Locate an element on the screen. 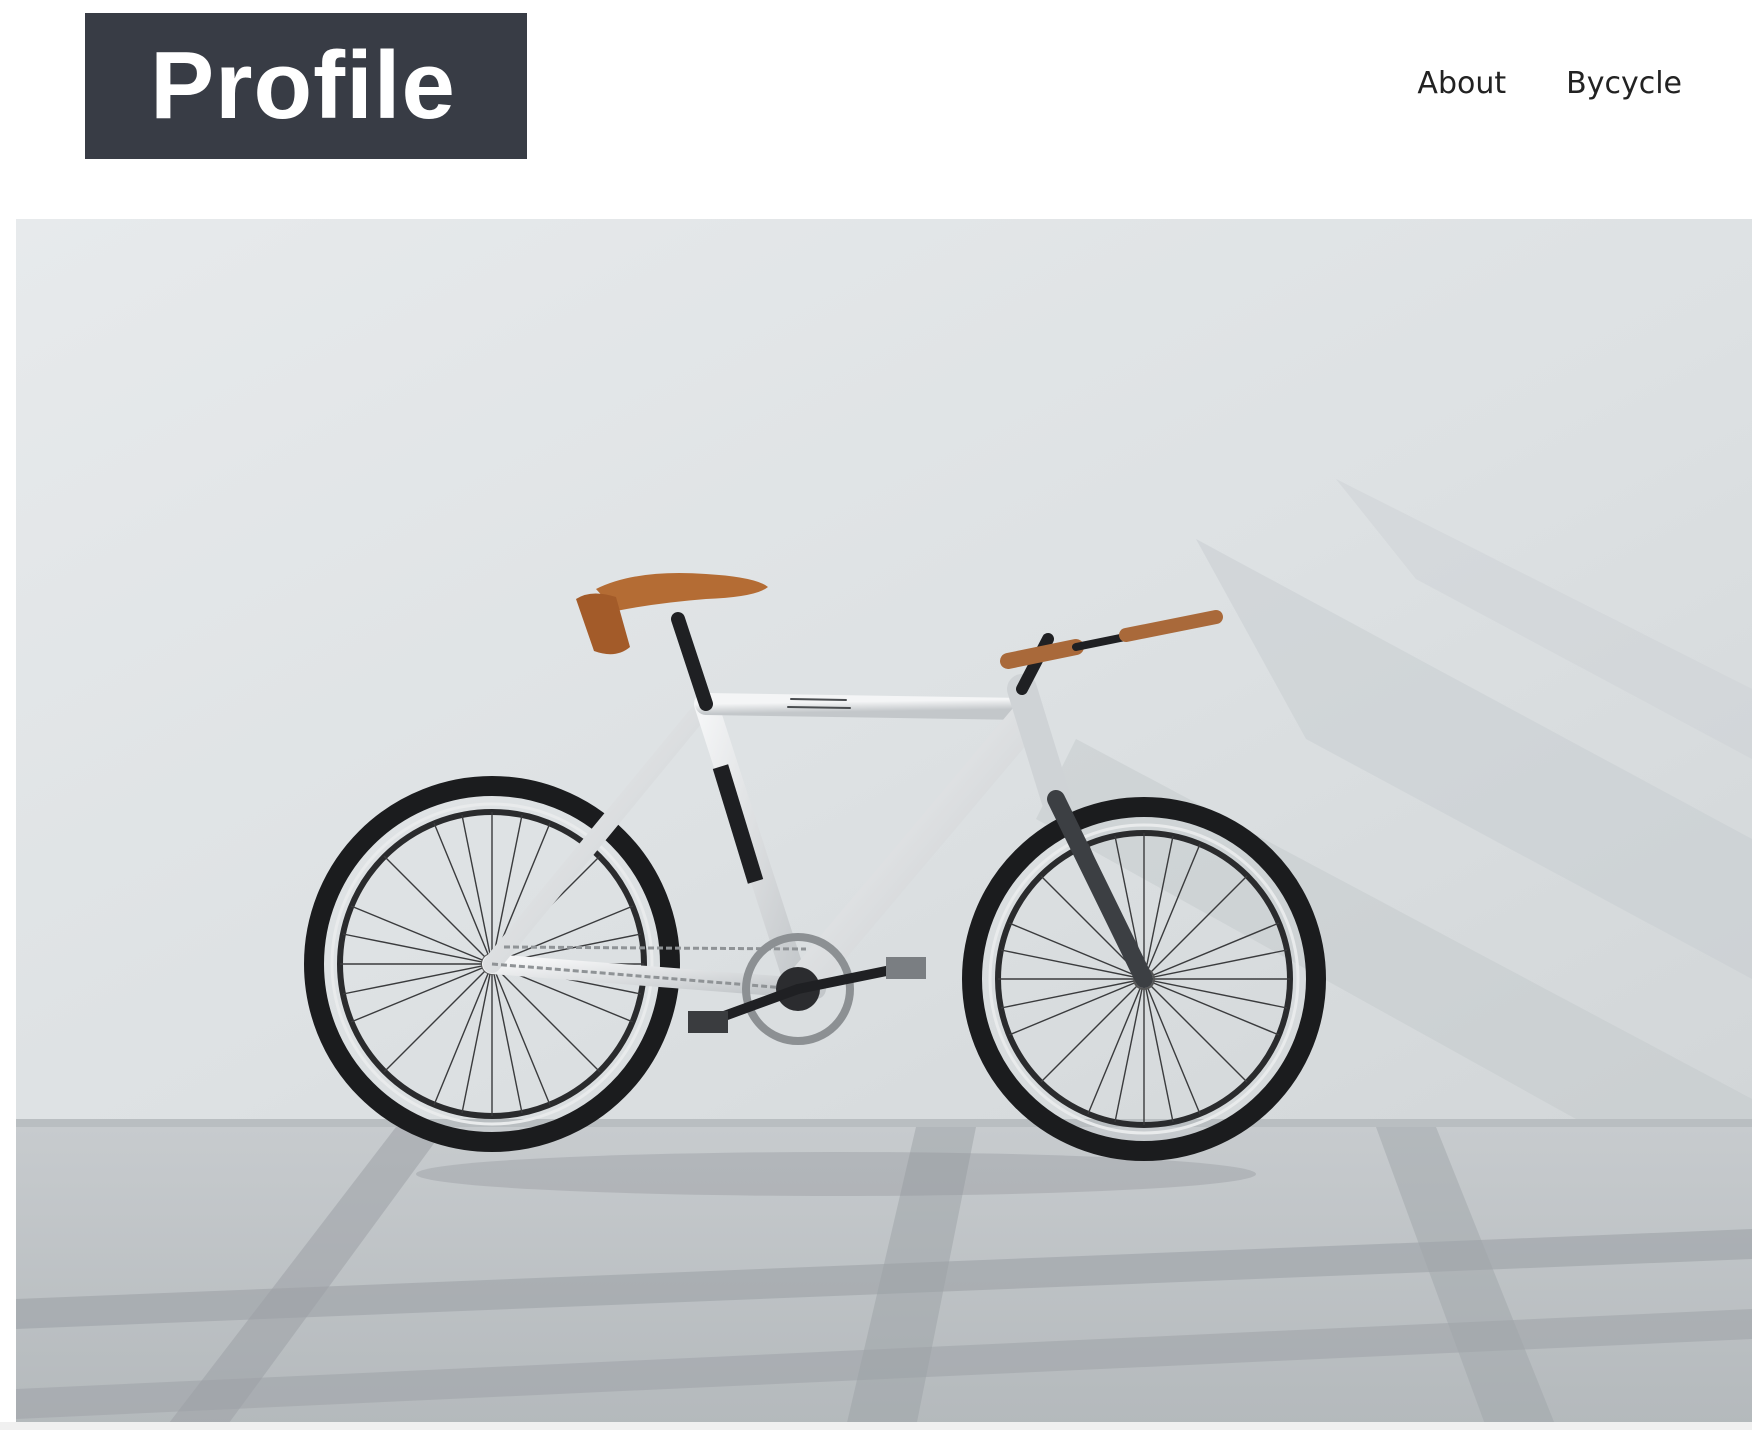  main-nav: About Bycycle is located at coordinates (1549, 84).